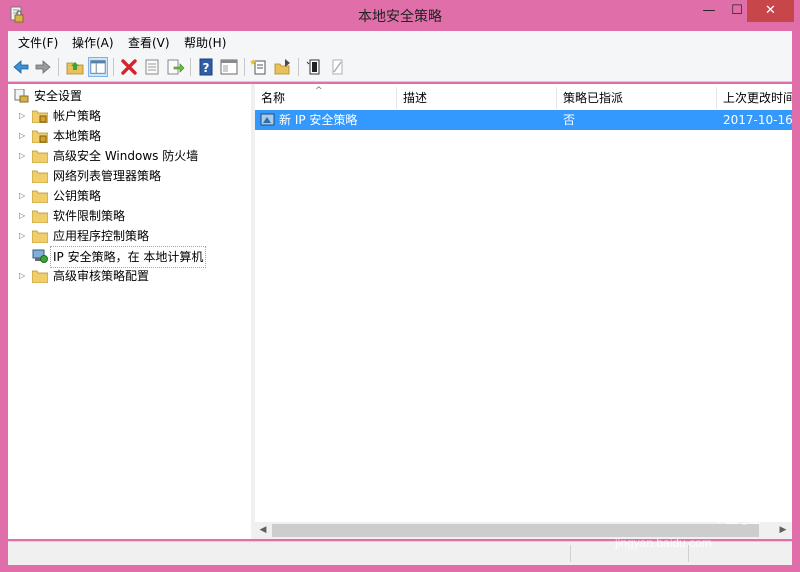  I want to click on tree-item-label: IP 安全策略，在 本地计算机, so click(128, 257).